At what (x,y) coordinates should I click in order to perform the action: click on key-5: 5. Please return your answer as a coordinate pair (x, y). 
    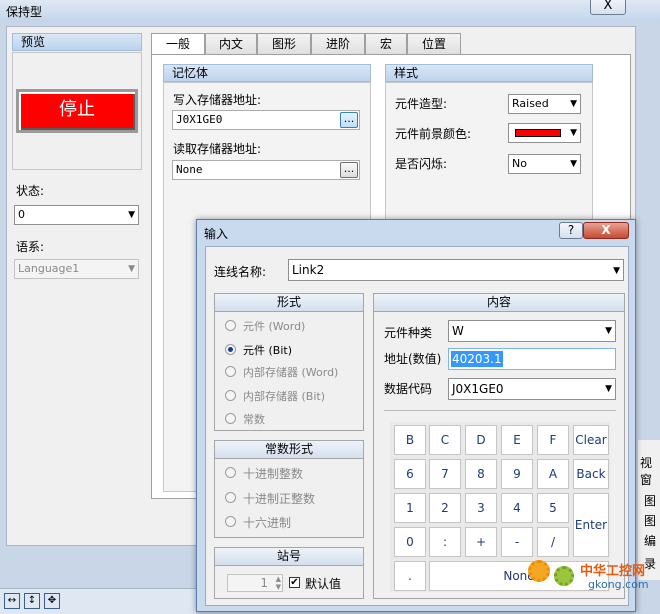
    Looking at the image, I should click on (553, 508).